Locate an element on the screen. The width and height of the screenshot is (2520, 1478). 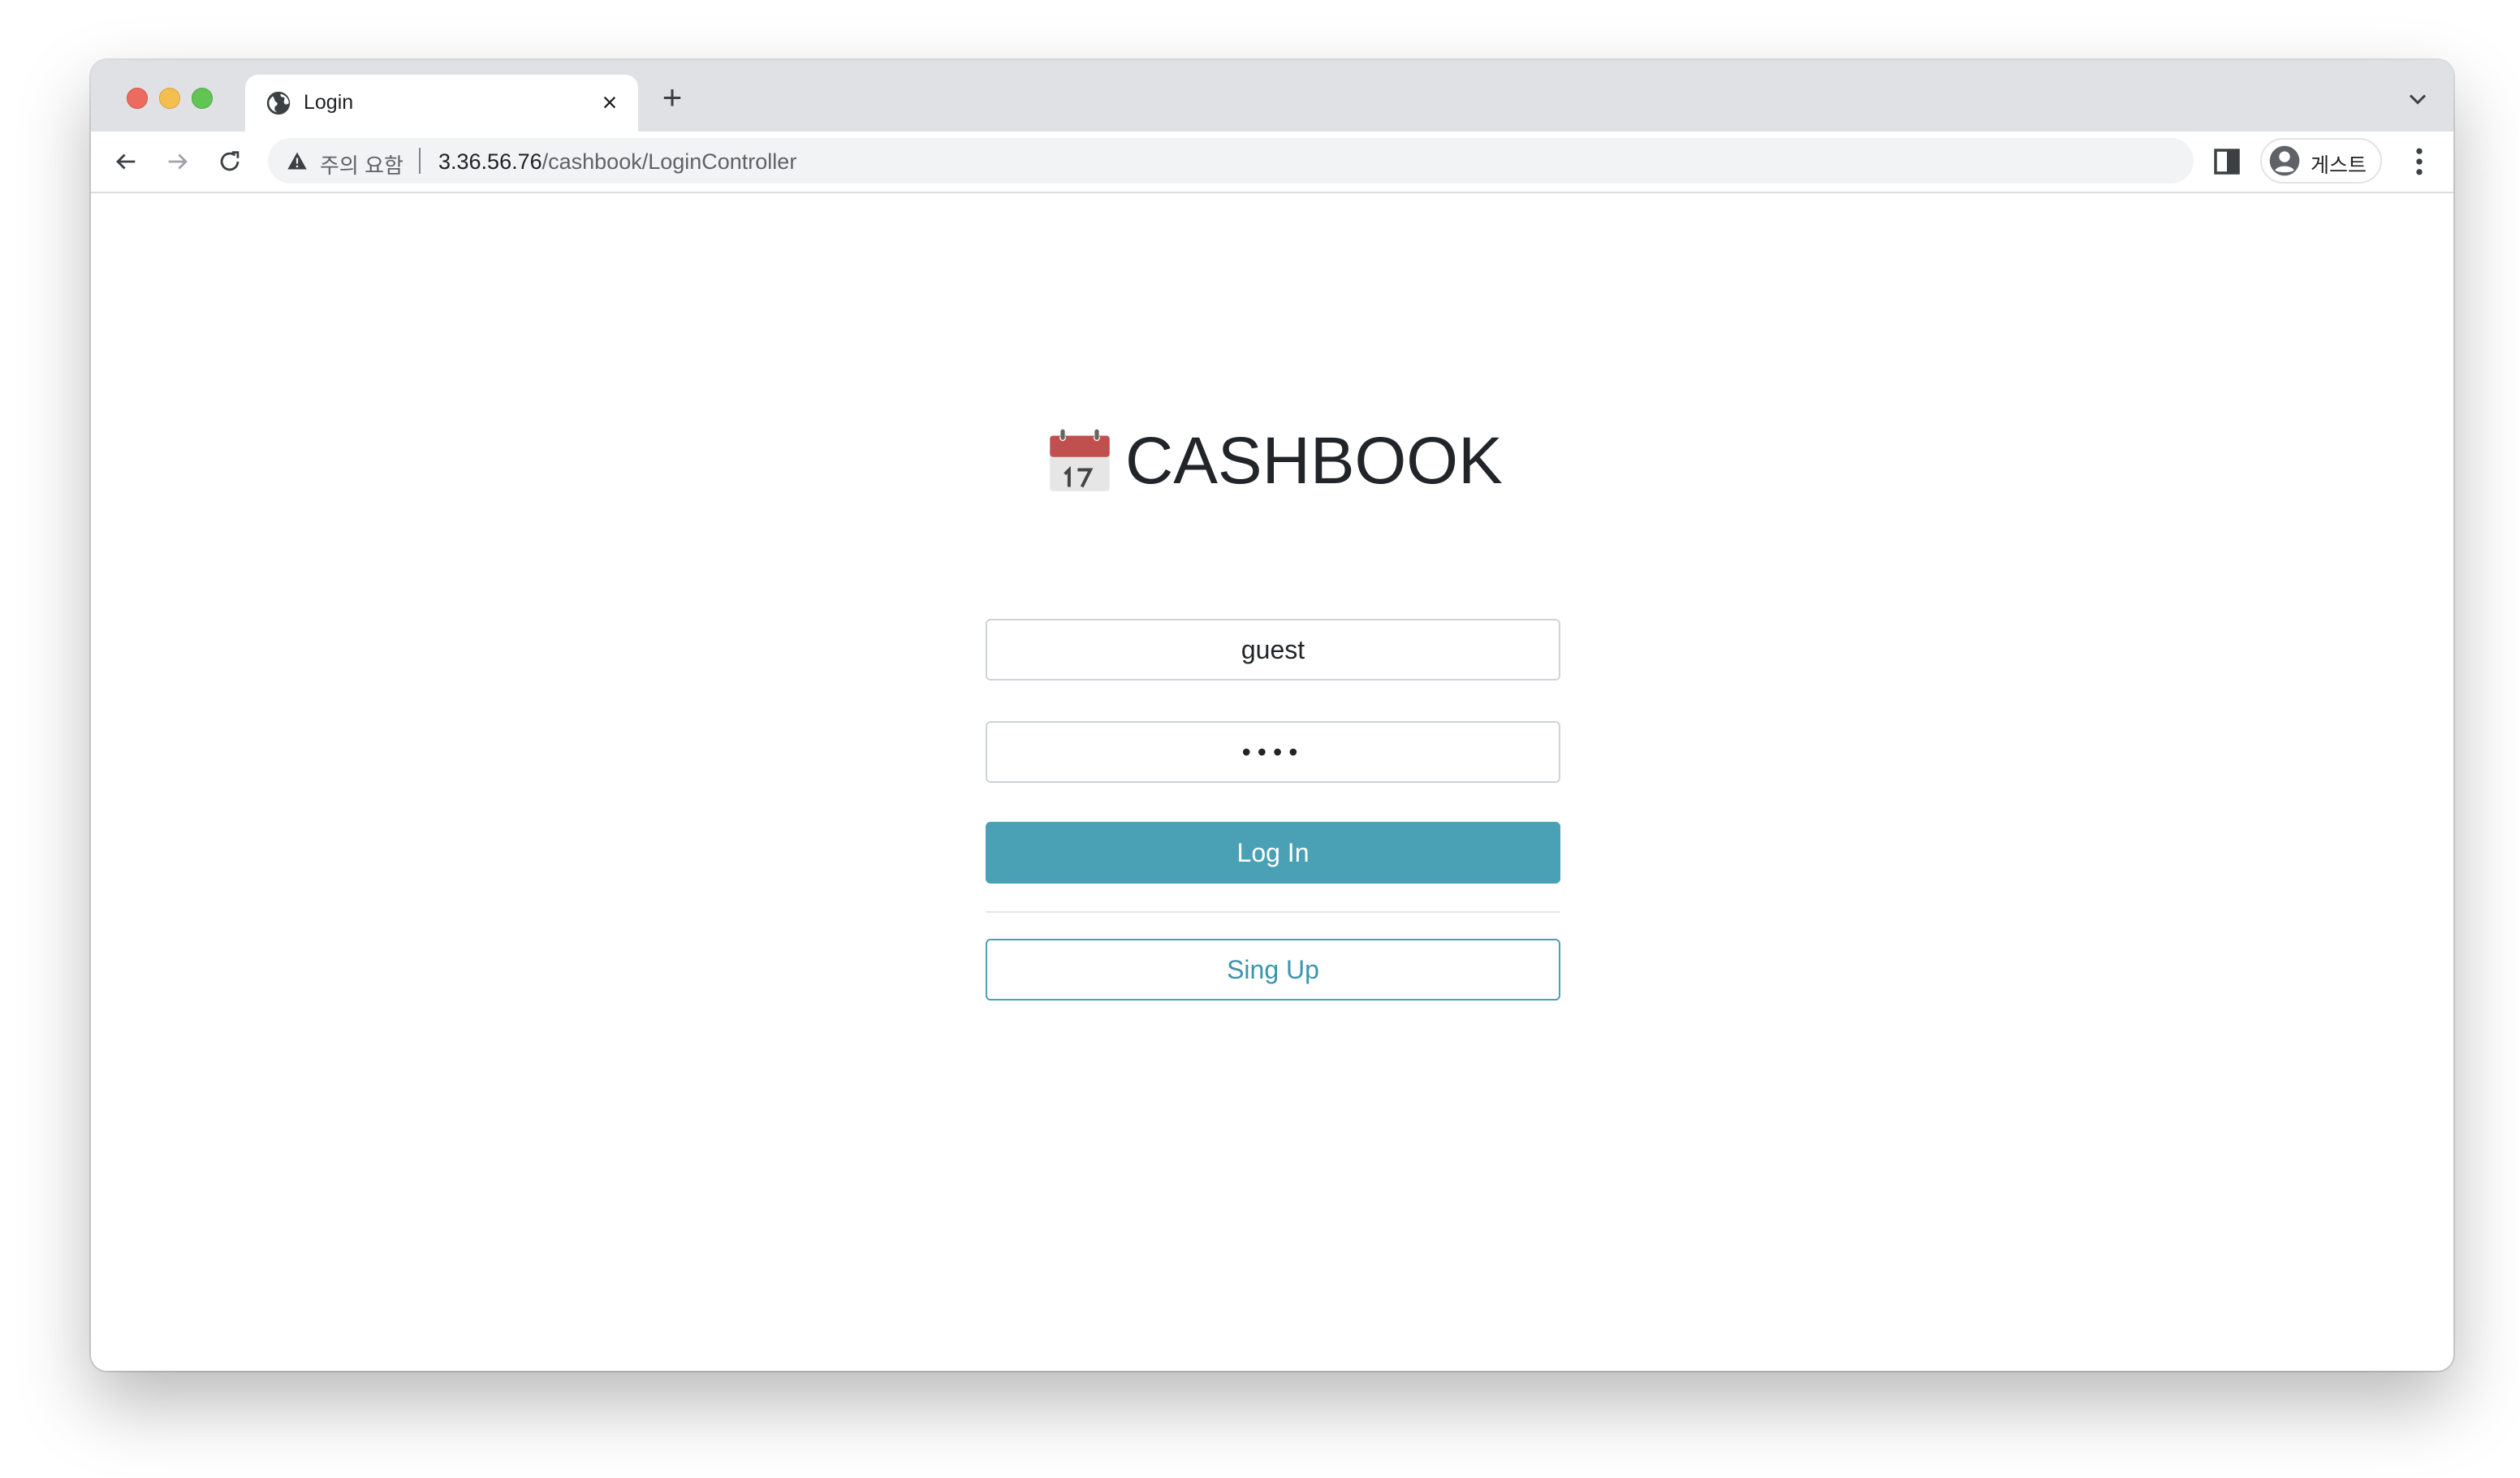
arrow-right-icon is located at coordinates (178, 161).